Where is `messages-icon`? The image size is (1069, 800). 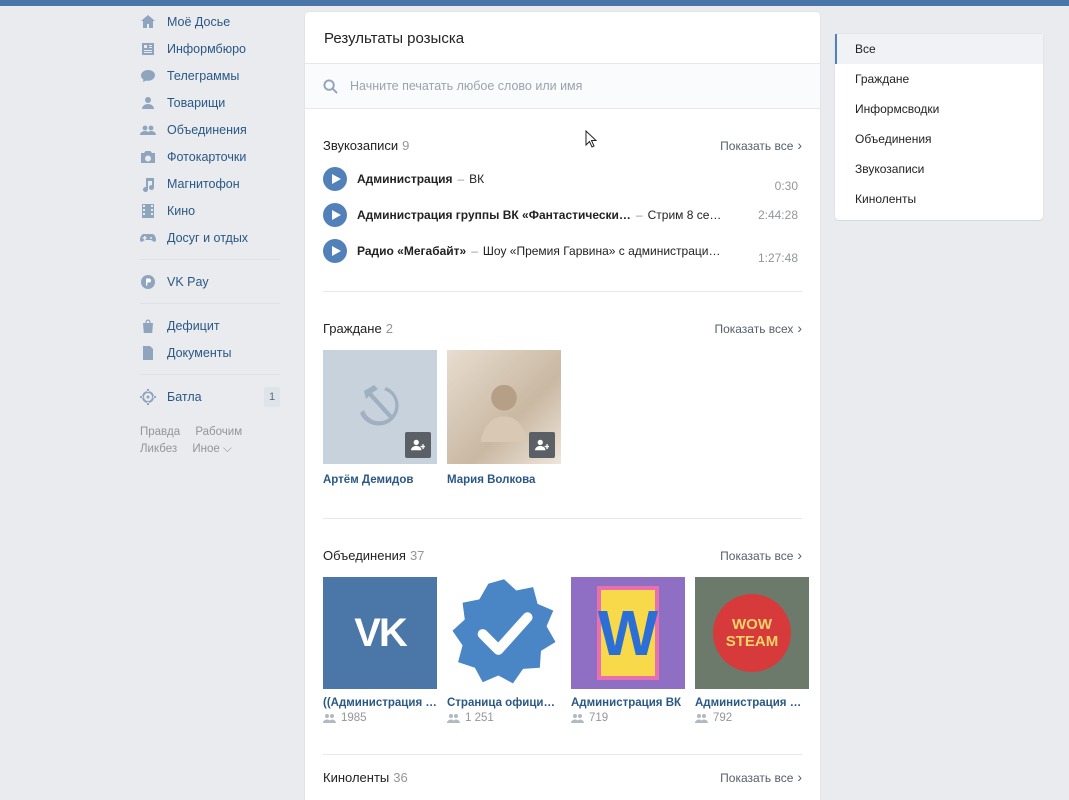 messages-icon is located at coordinates (148, 76).